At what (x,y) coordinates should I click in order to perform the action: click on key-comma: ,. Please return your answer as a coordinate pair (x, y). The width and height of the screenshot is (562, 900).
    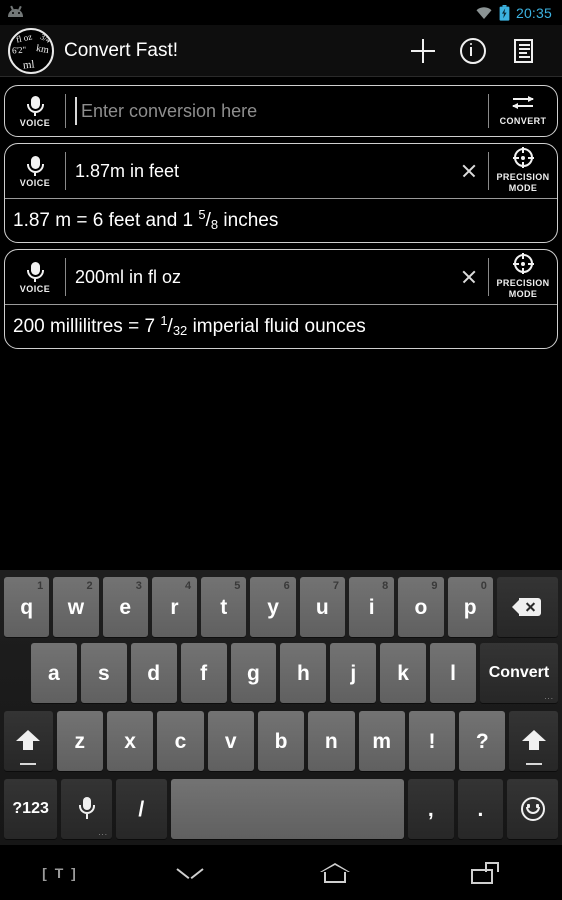
    Looking at the image, I should click on (430, 809).